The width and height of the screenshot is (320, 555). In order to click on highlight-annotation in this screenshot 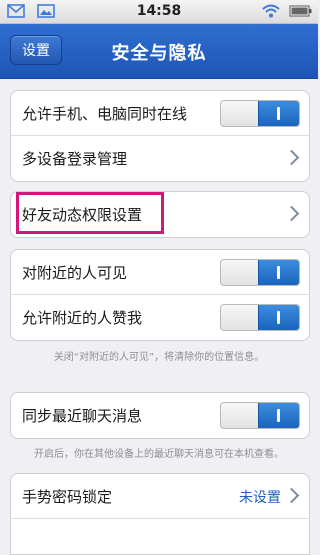, I will do `click(90, 213)`.